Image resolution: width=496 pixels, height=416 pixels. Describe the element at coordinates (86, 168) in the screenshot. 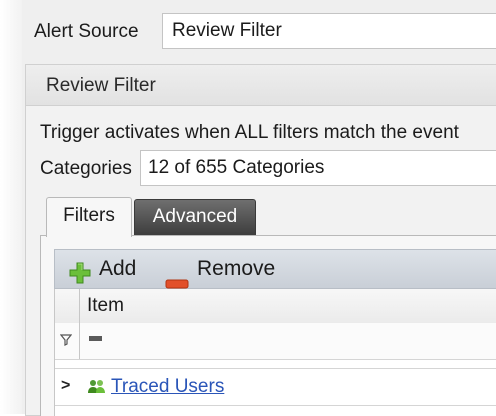

I see `categories-label: Categories` at that location.